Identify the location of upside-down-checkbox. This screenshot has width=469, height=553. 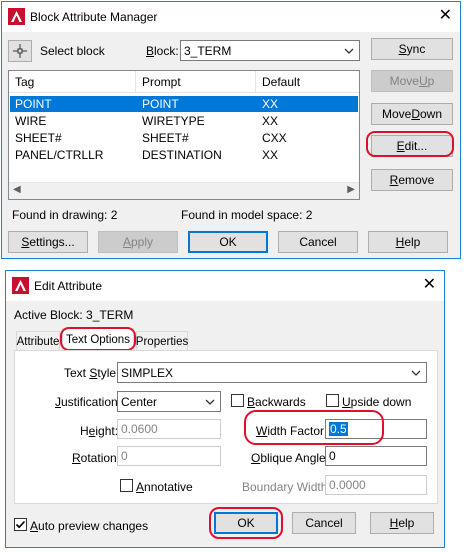
(332, 400).